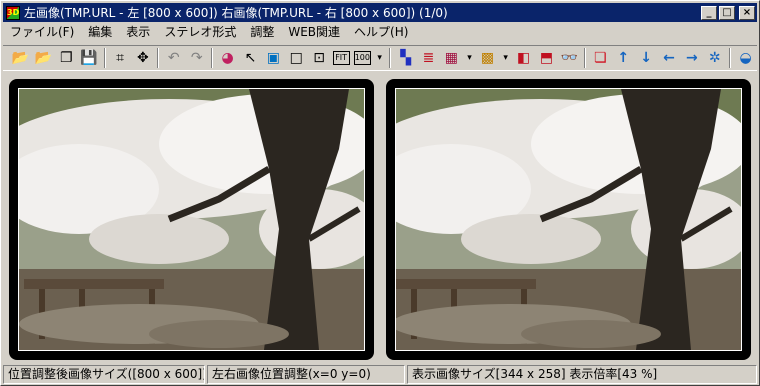 This screenshot has width=760, height=386. What do you see at coordinates (428, 58) in the screenshot?
I see `line-interlace-icon: ≣` at bounding box center [428, 58].